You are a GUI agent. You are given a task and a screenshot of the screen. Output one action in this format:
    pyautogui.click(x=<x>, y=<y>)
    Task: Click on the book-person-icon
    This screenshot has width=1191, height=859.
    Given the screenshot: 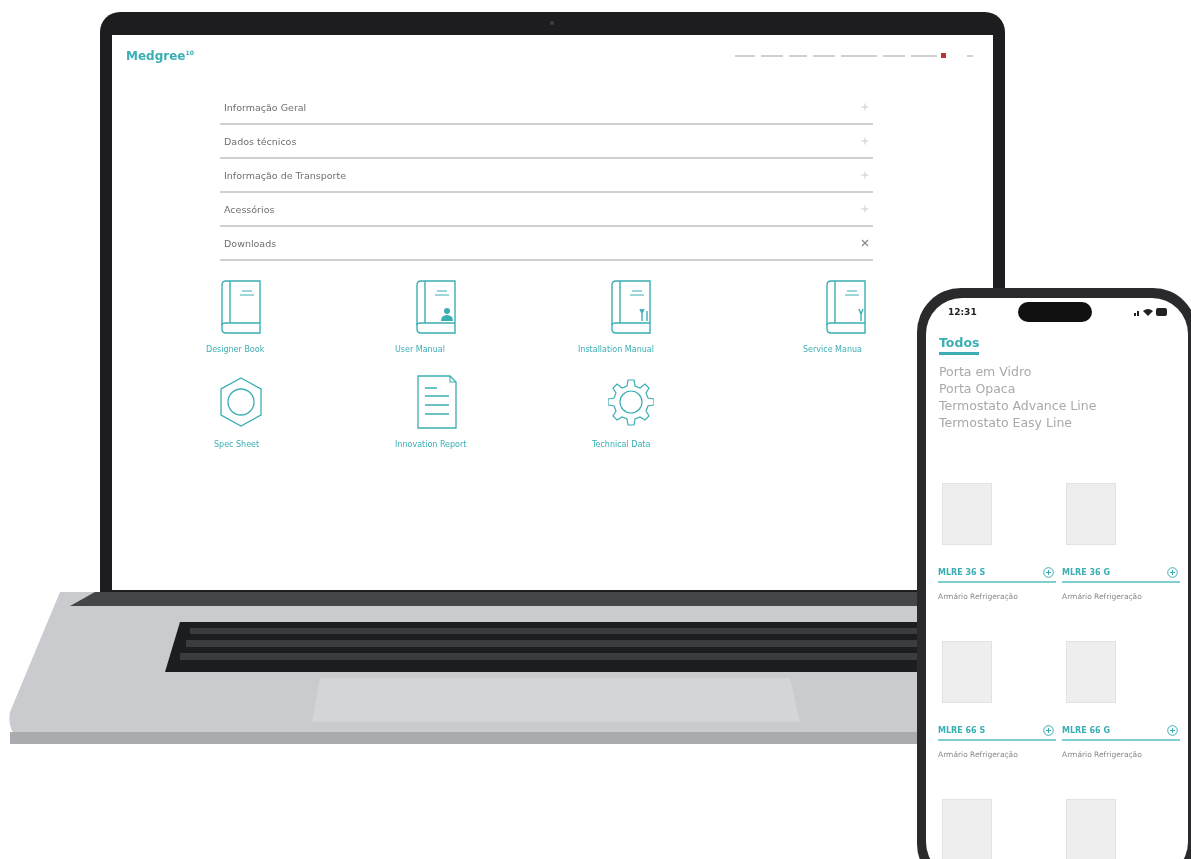 What is the action you would take?
    pyautogui.click(x=436, y=307)
    